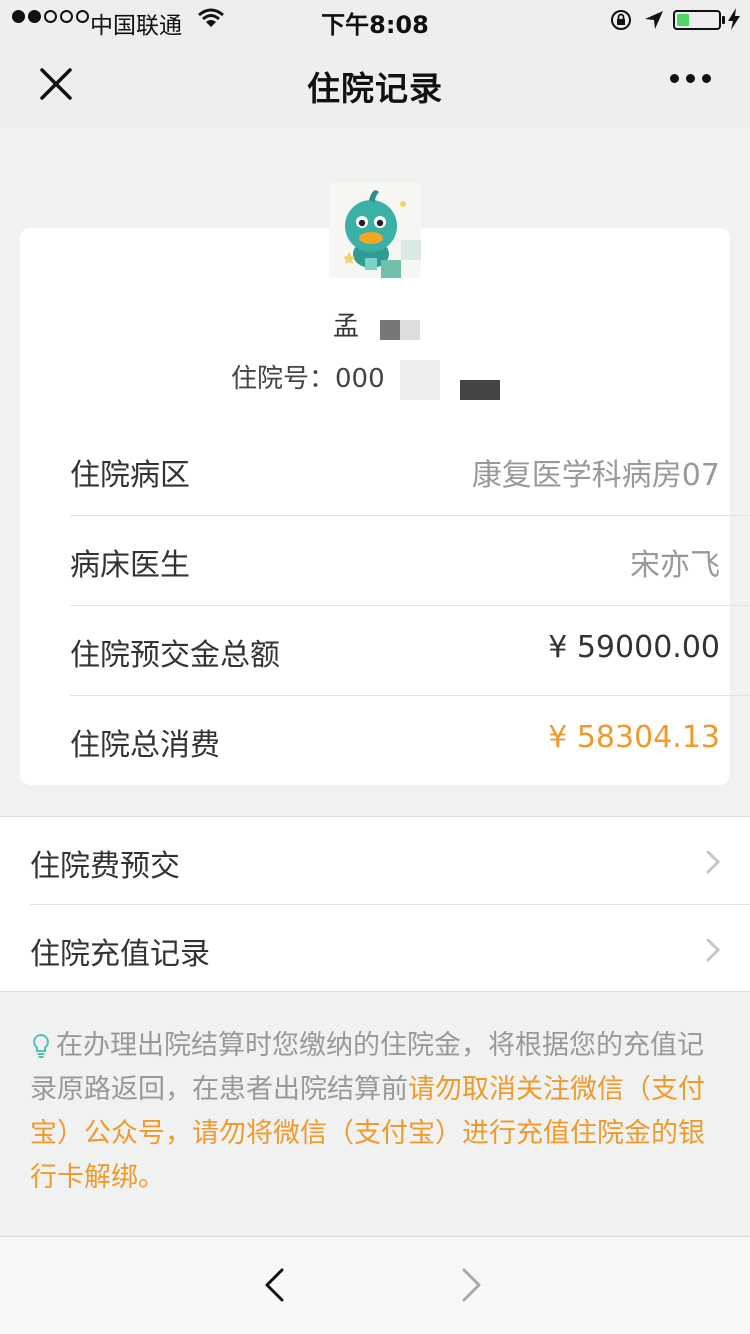 The image size is (750, 1334). I want to click on back-arrow-icon, so click(274, 1285).